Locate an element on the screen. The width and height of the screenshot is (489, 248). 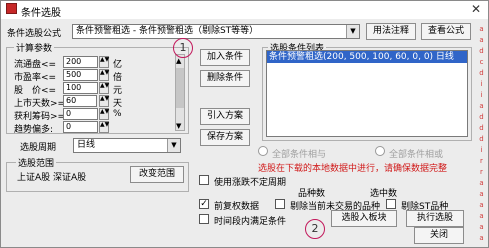
period-label: 选股周期 is located at coordinates (38, 148).